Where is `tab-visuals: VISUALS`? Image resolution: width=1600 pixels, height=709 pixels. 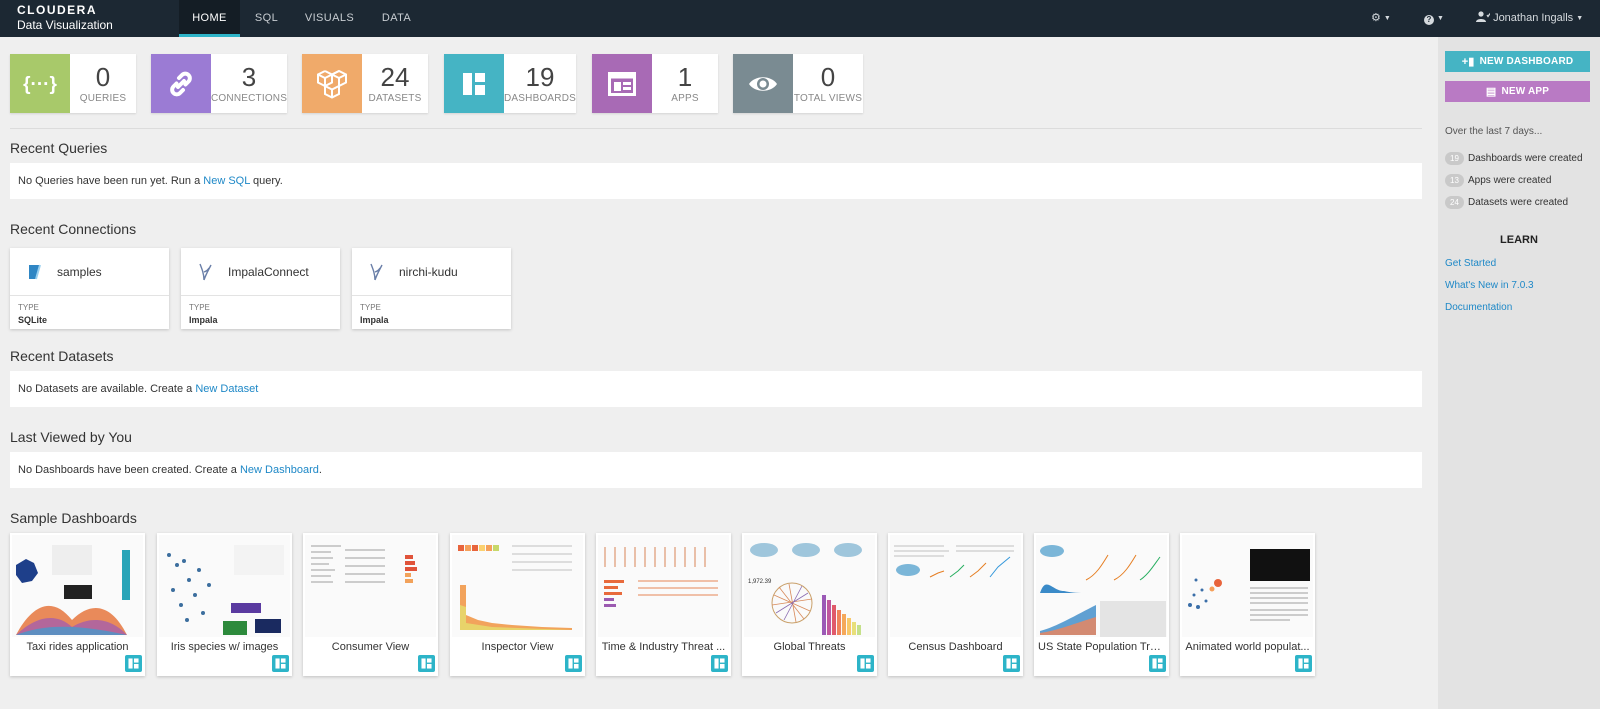
tab-visuals: VISUALS is located at coordinates (329, 18).